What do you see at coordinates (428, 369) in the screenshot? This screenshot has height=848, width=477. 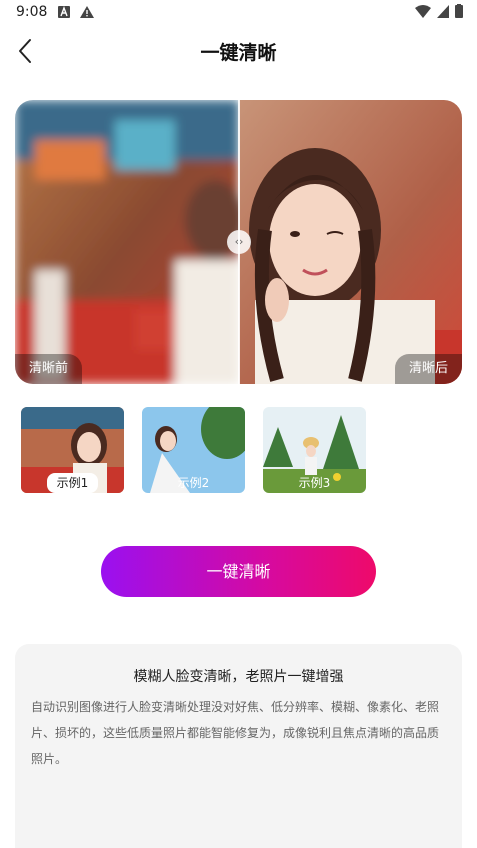 I see `after-label: 清晰后` at bounding box center [428, 369].